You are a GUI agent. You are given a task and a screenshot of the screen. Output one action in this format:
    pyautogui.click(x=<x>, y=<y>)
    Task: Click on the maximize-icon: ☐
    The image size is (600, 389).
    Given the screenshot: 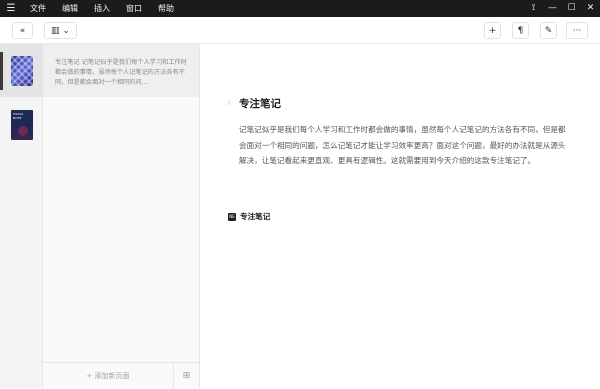 What is the action you would take?
    pyautogui.click(x=571, y=8)
    